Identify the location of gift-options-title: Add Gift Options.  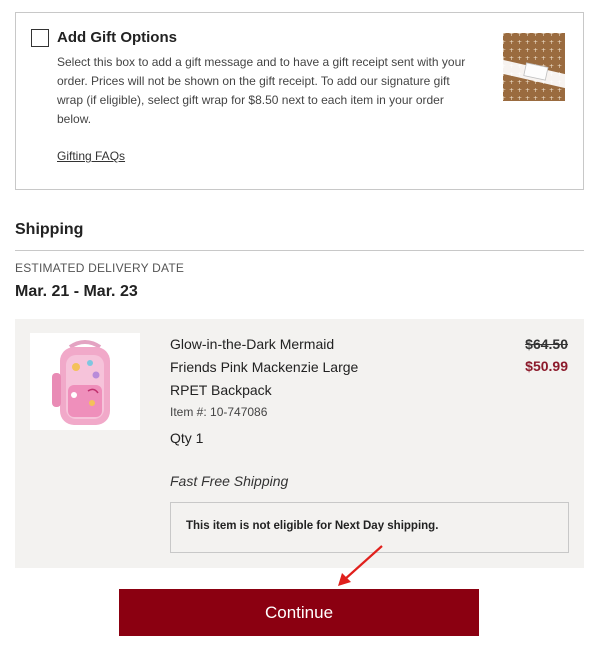
(117, 37).